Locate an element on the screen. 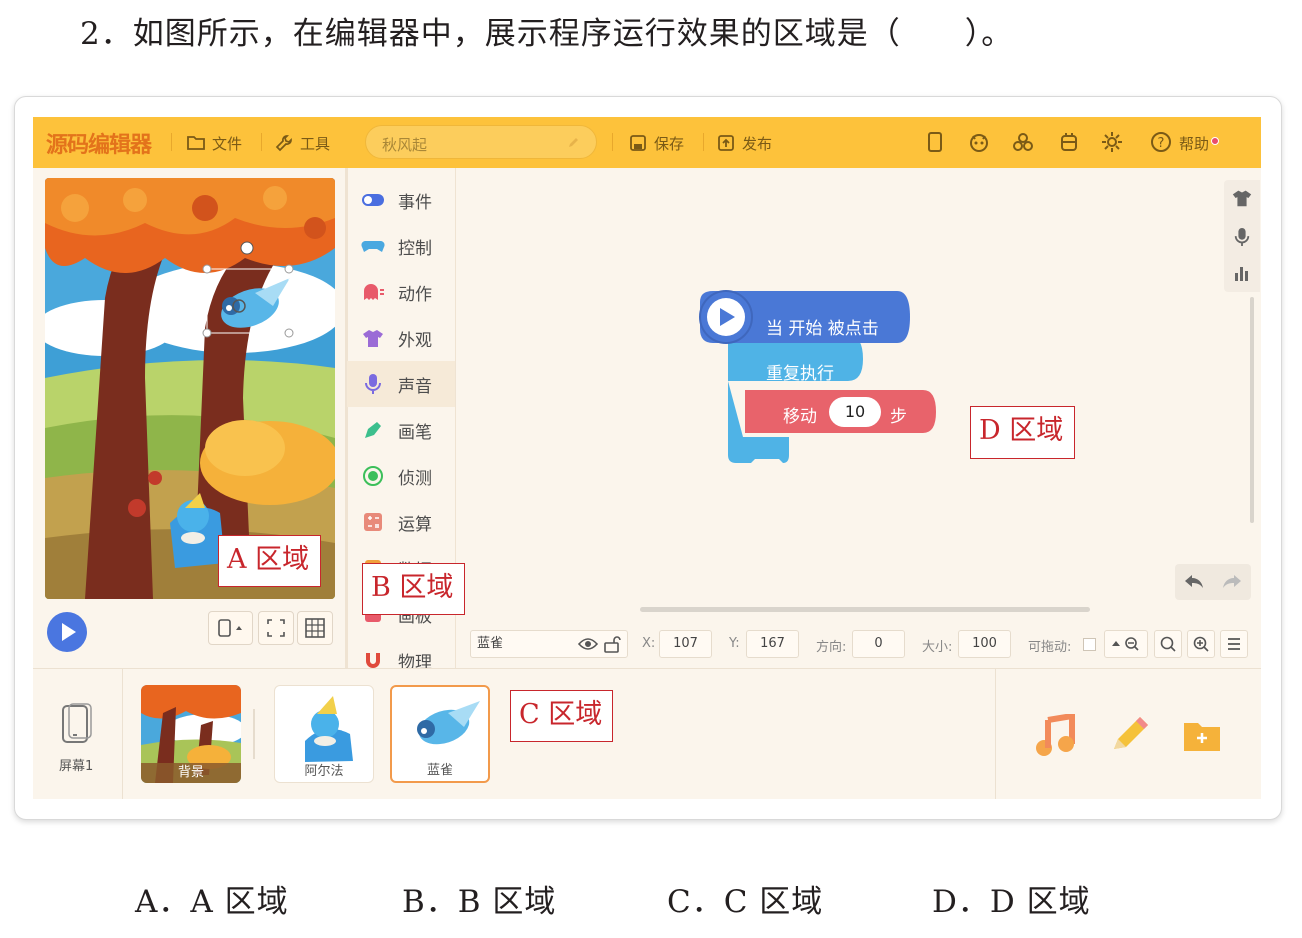 The height and width of the screenshot is (938, 1302). add-folder-icon is located at coordinates (1202, 735).